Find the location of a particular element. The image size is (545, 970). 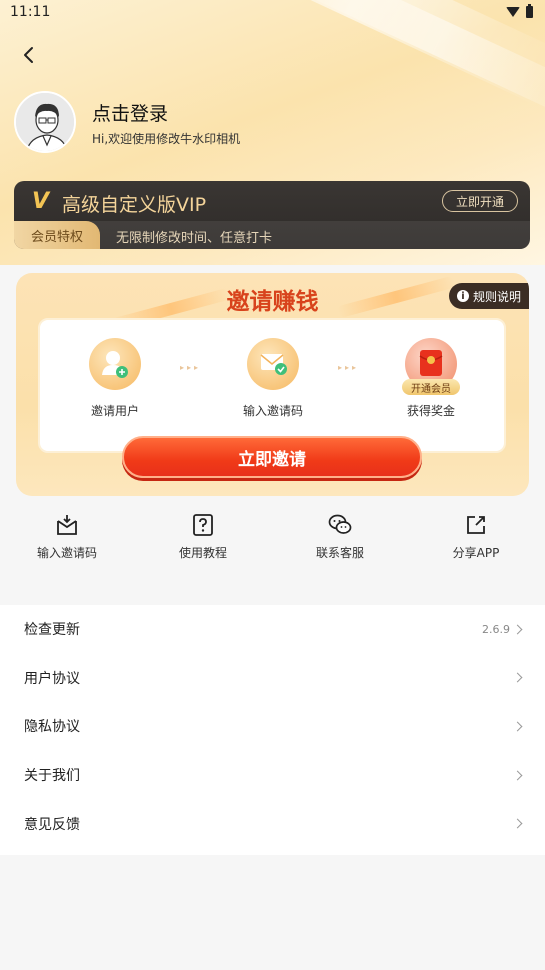

menu-feedback: 意见反馈 is located at coordinates (272, 823).